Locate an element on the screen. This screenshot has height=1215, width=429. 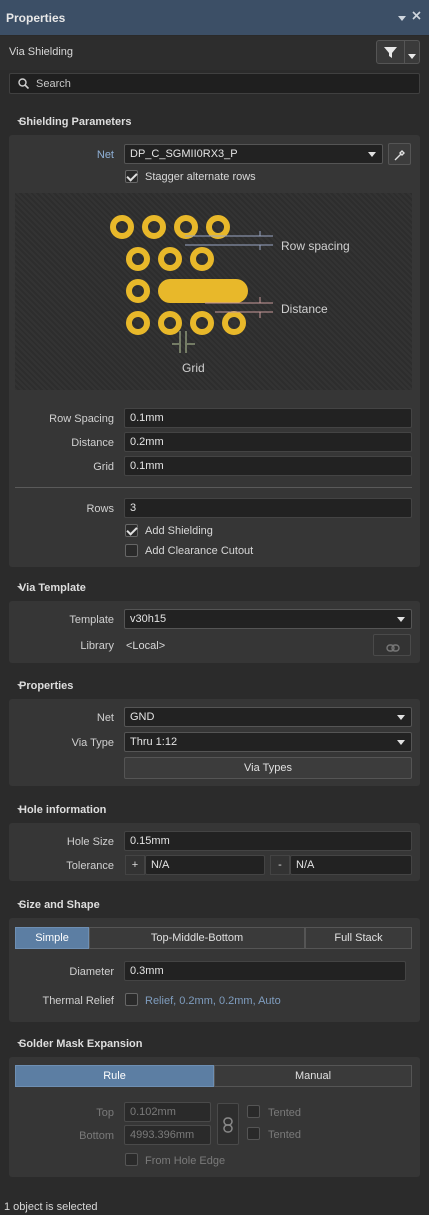
row-spacing-caption: Row spacing is located at coordinates (315, 246).